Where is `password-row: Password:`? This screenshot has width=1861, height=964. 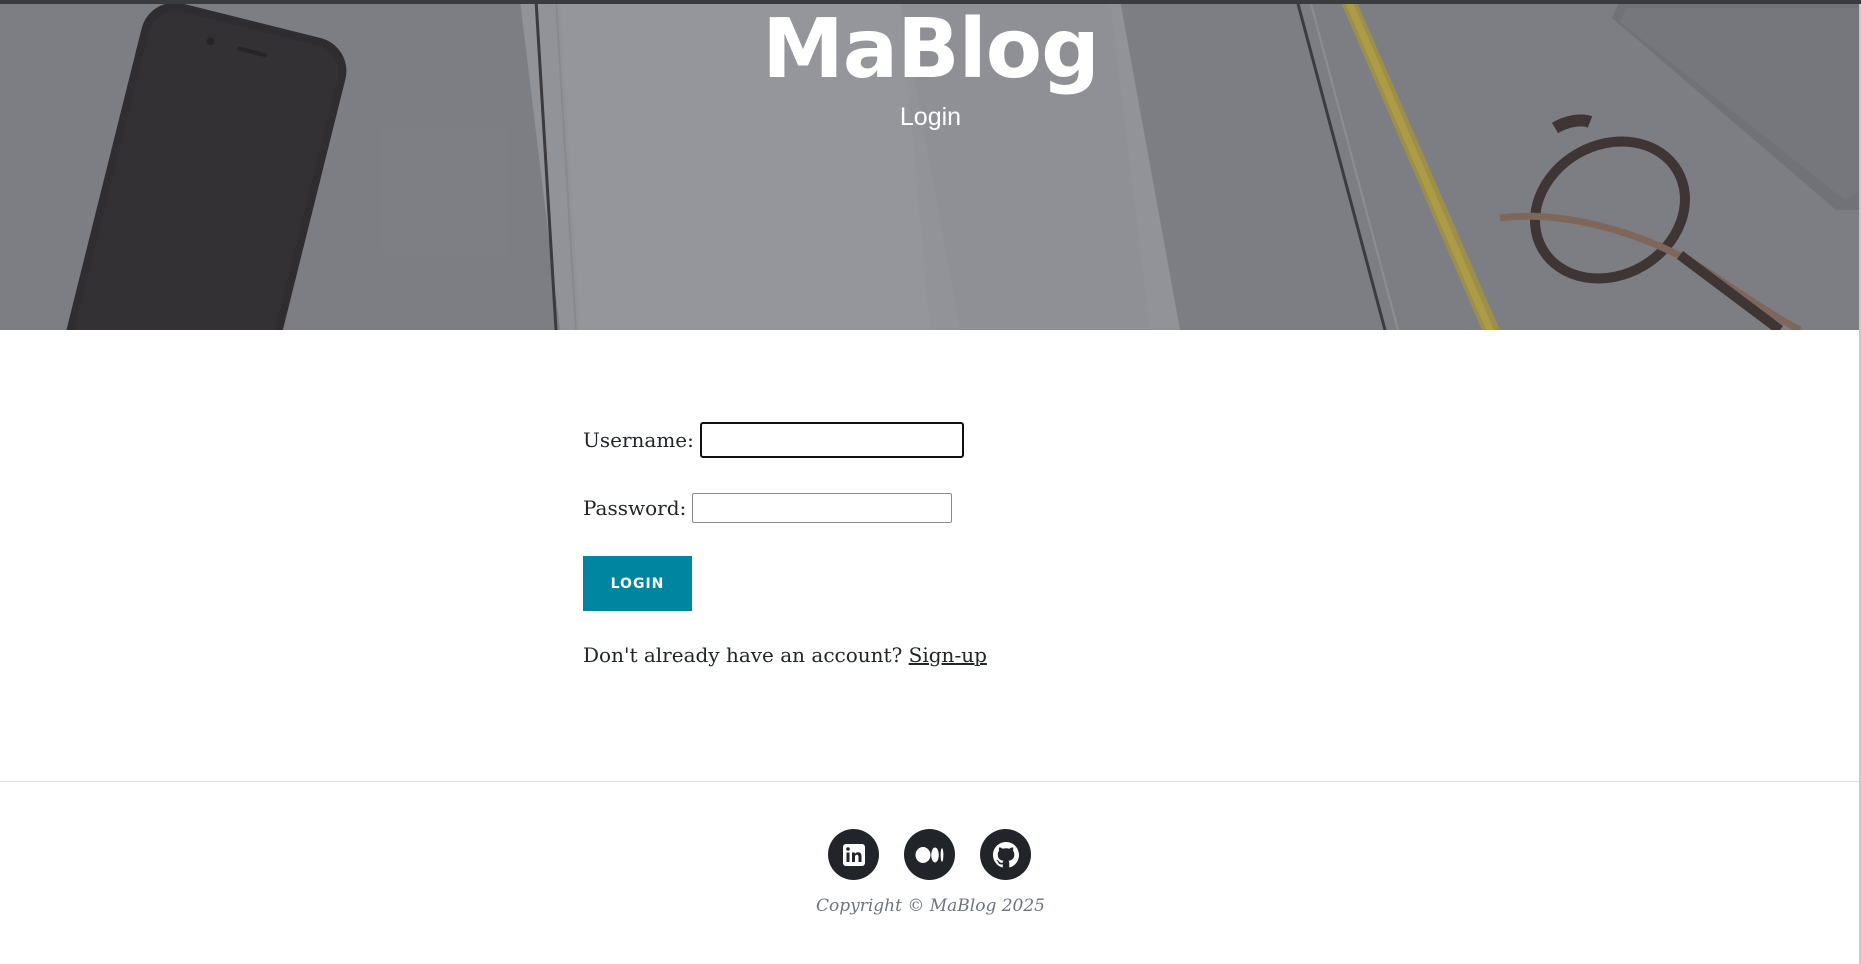 password-row: Password: is located at coordinates (933, 508).